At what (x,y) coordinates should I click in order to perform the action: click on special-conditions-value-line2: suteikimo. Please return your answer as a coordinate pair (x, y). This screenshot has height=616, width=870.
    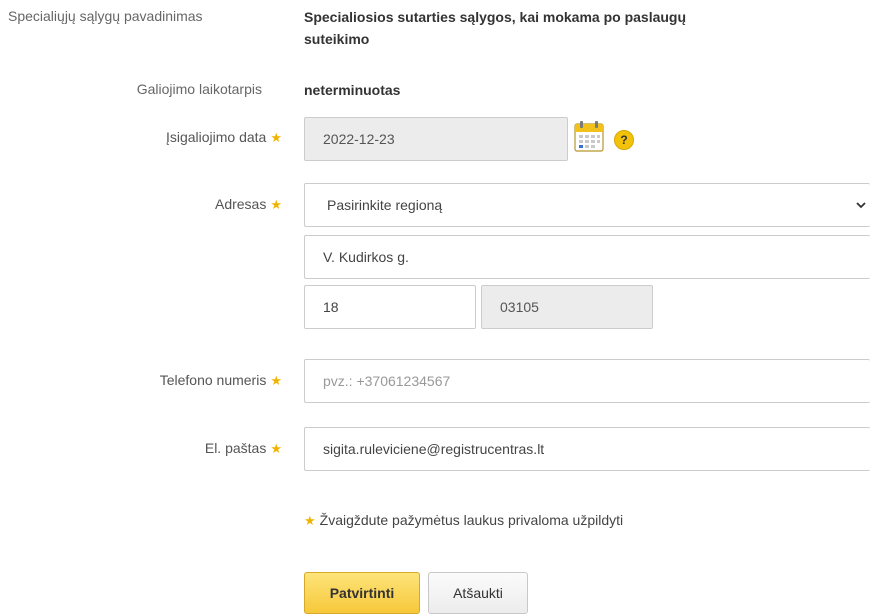
    Looking at the image, I should click on (337, 39).